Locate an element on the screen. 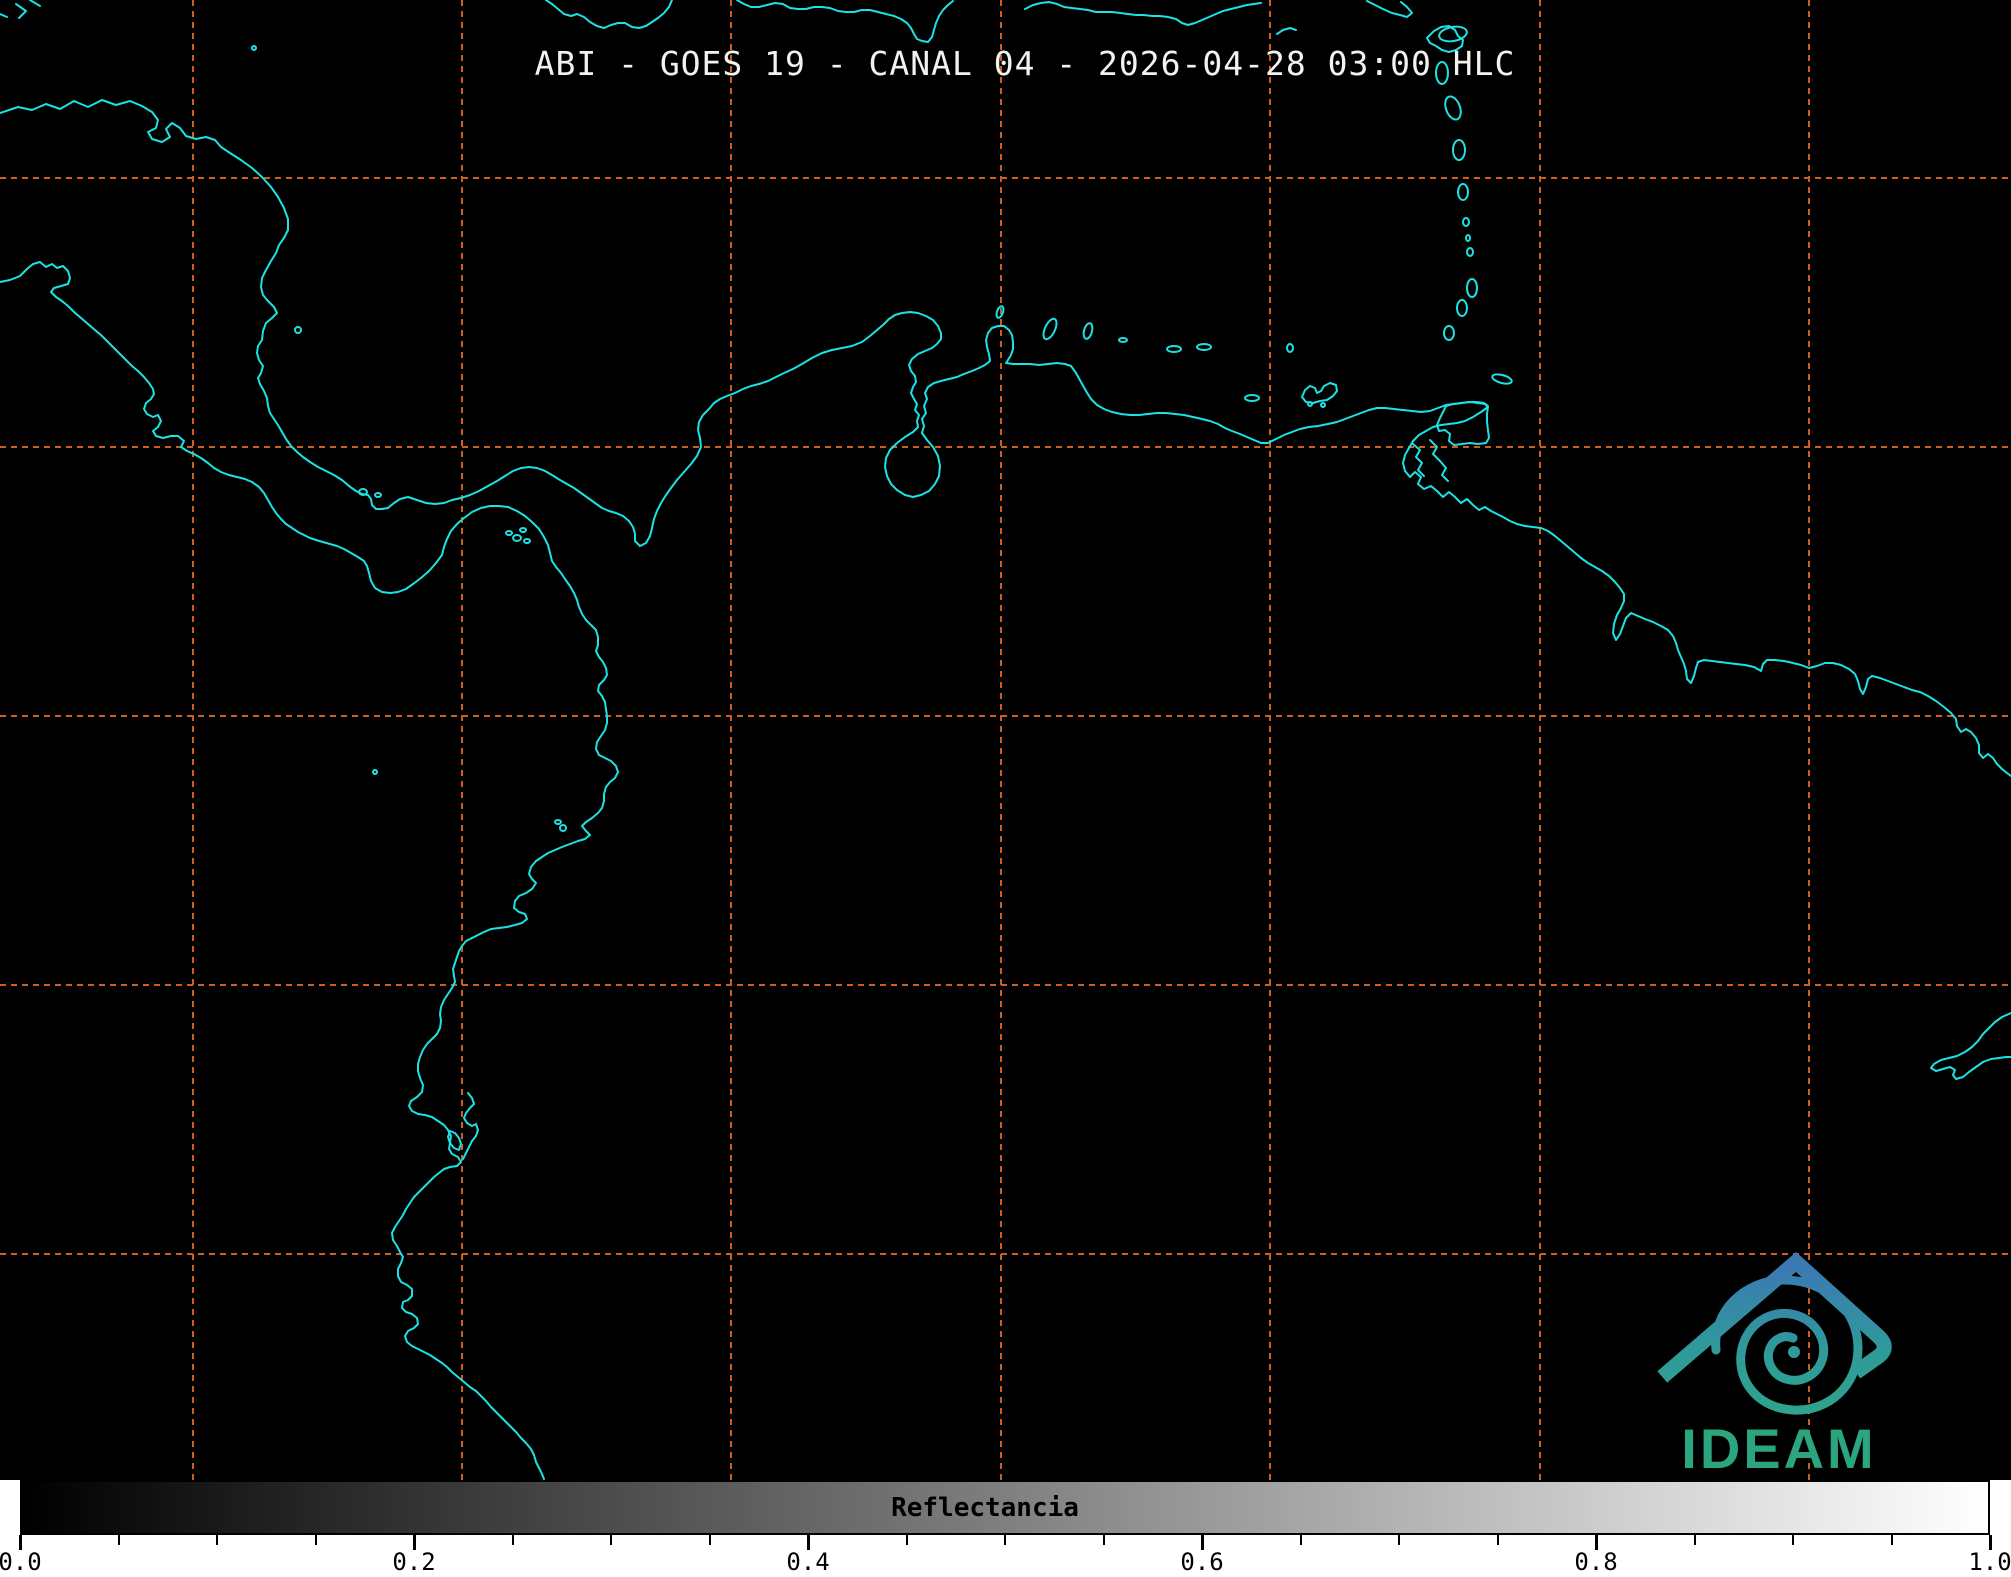 This screenshot has height=1577, width=2011. colorbar-strip: Reflectancia is located at coordinates (1005, 1528).